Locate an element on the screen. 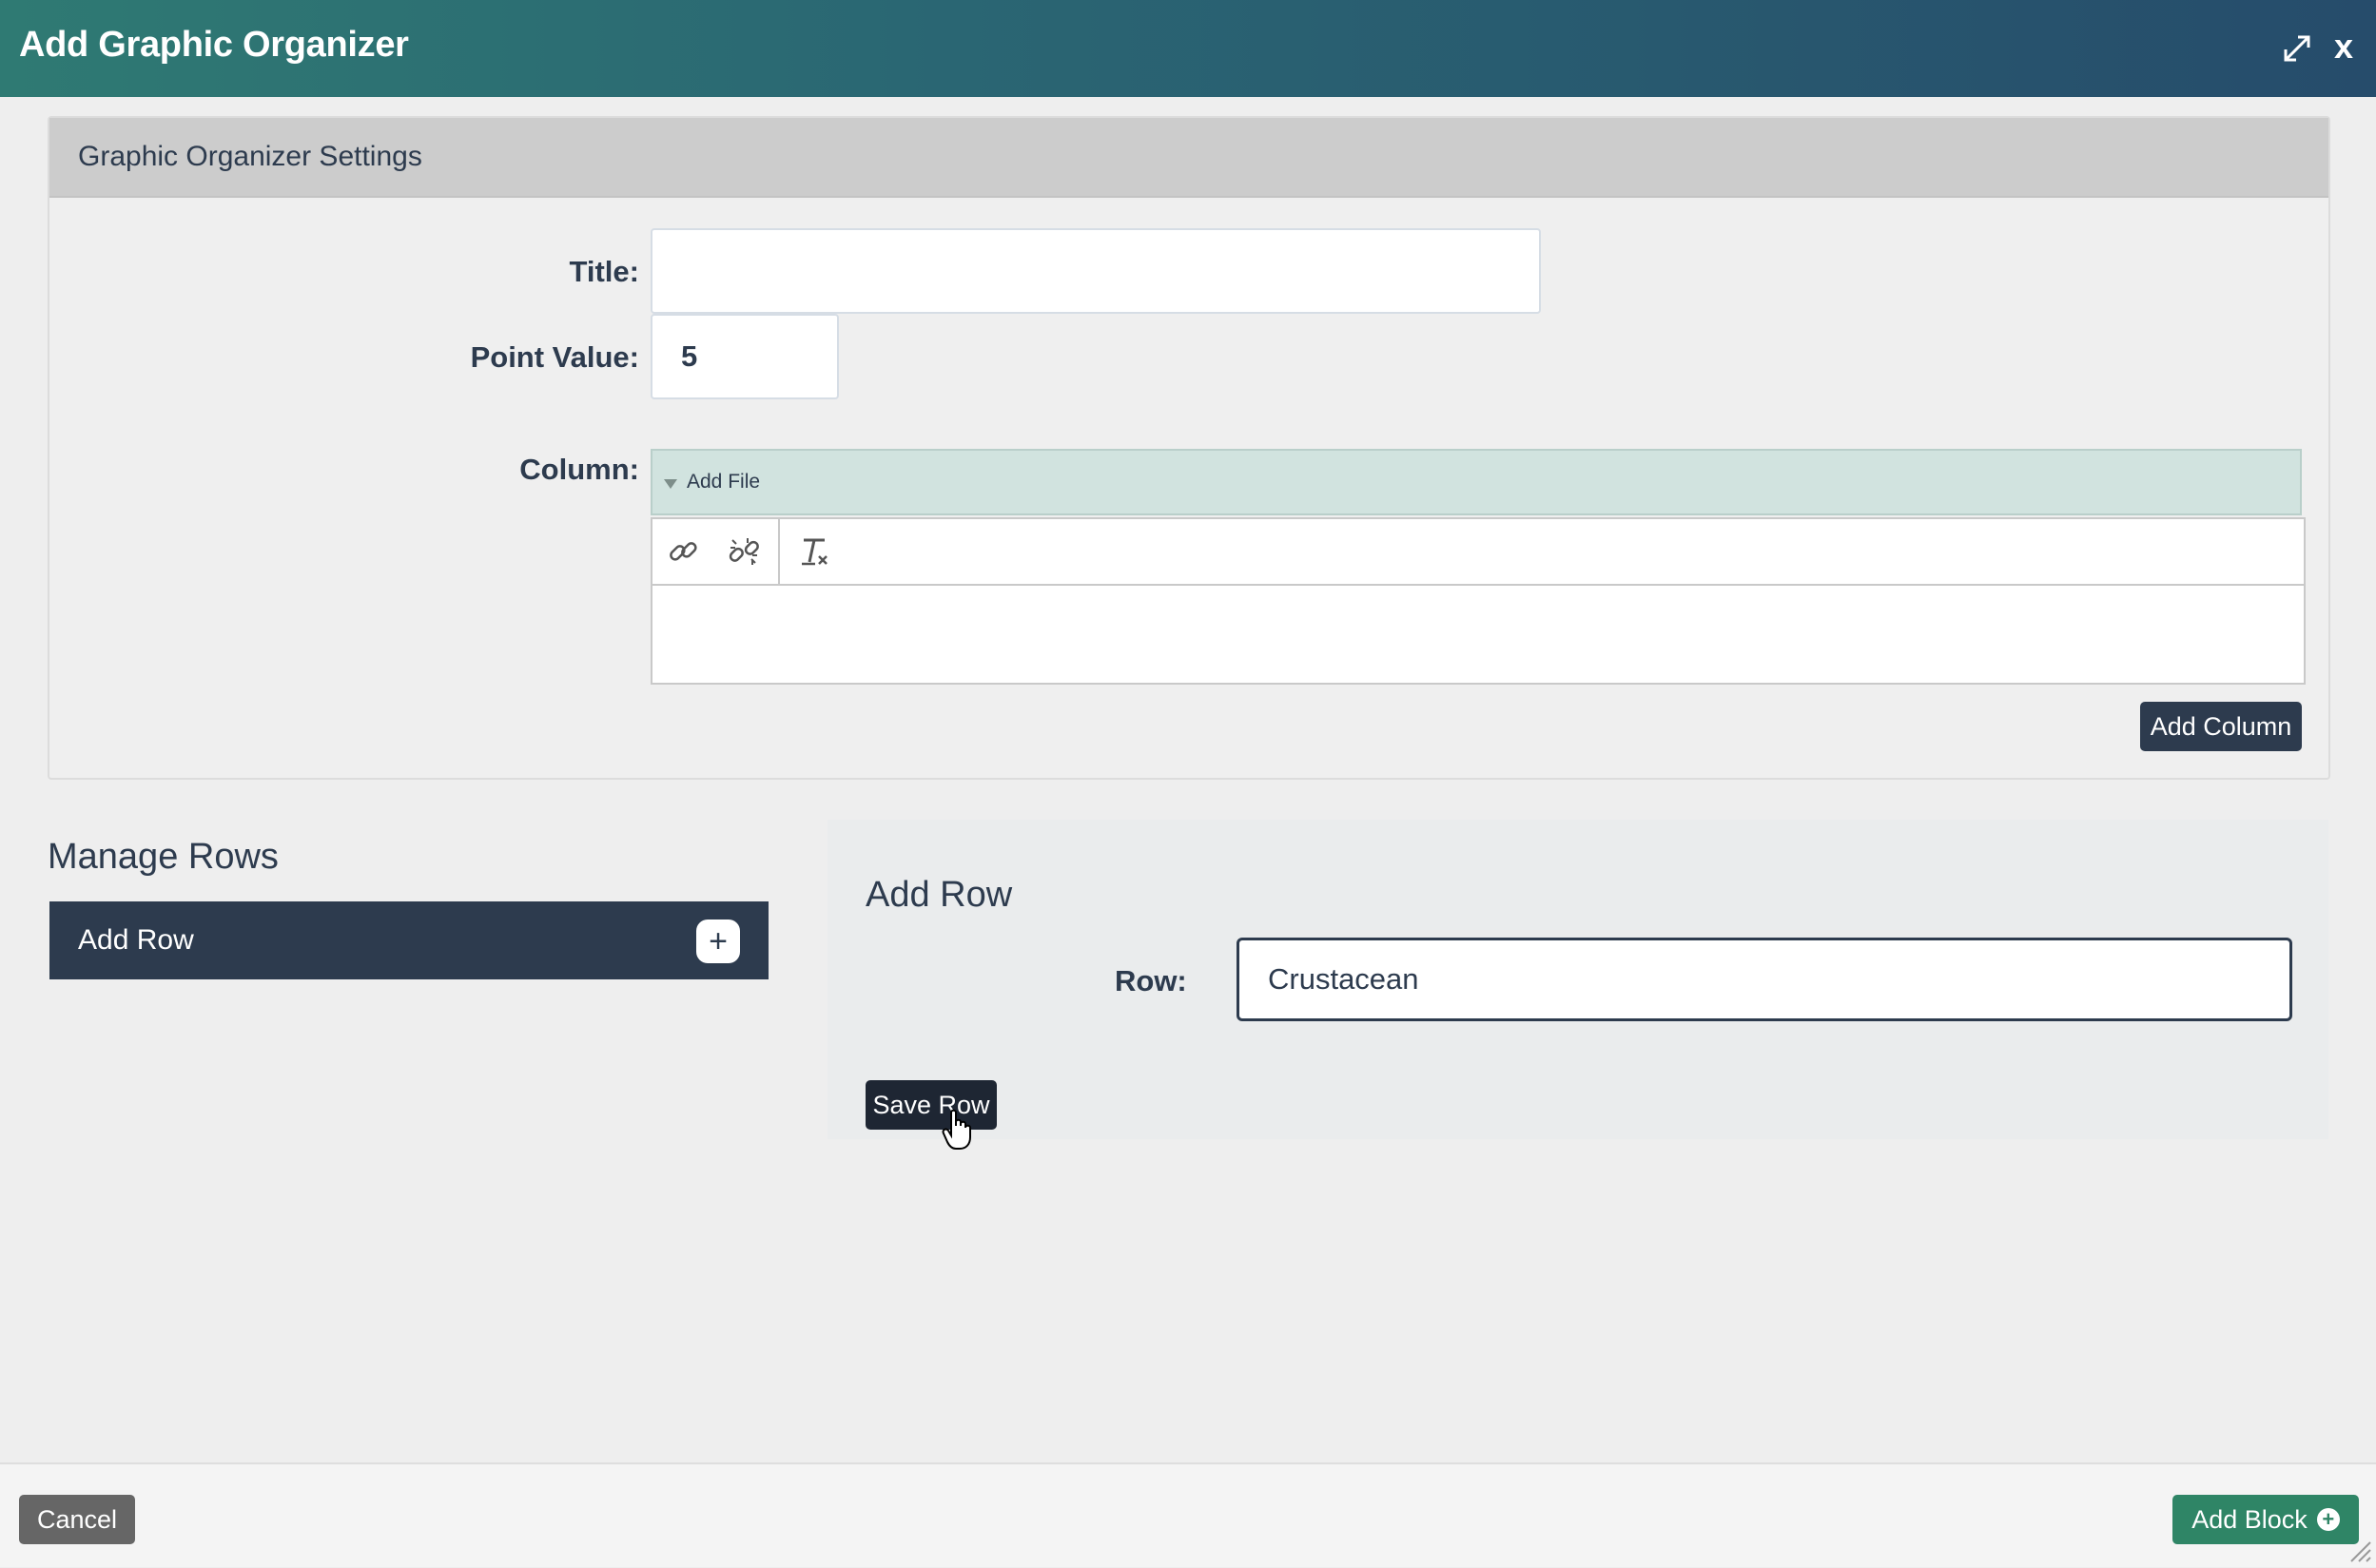 This screenshot has width=2376, height=1568. column-label: Column: is located at coordinates (579, 469).